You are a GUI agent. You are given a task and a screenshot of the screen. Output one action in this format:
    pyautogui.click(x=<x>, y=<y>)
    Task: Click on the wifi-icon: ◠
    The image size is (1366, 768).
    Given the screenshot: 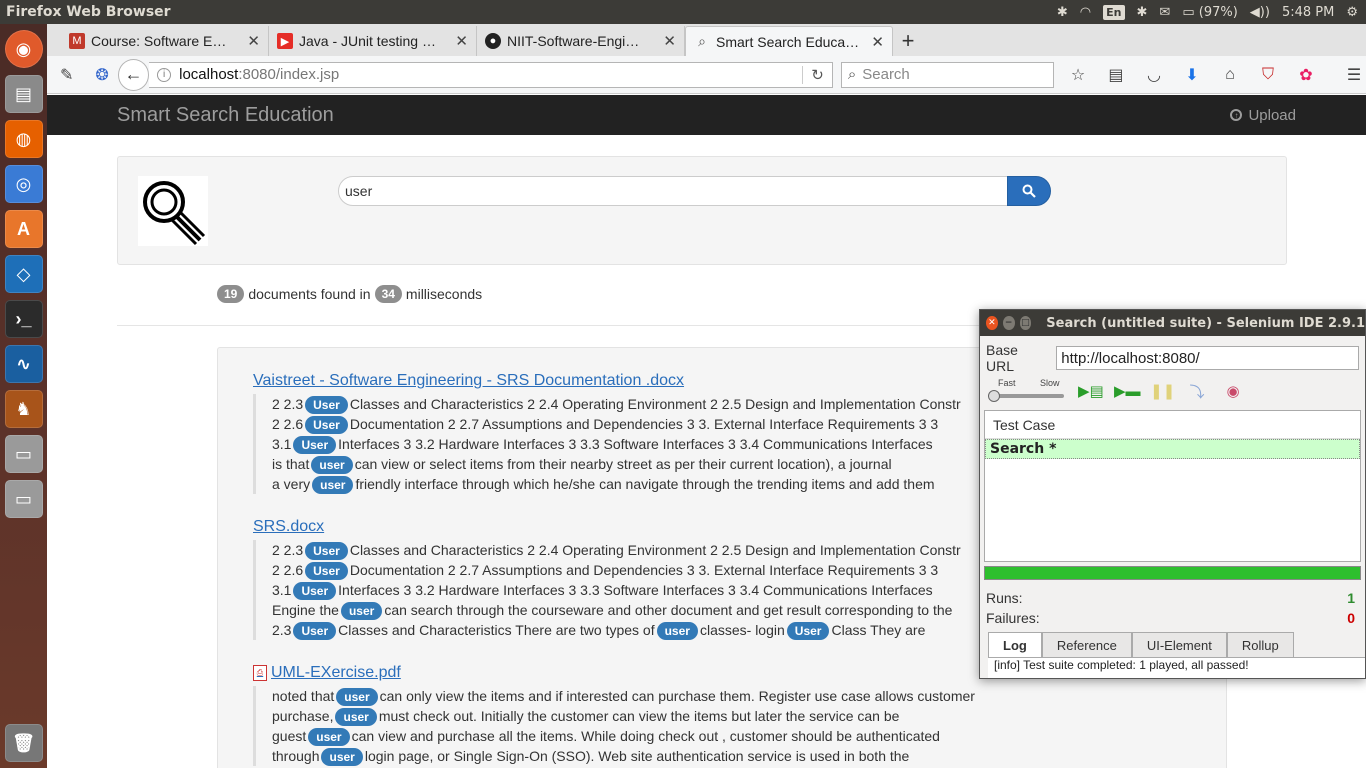 What is the action you would take?
    pyautogui.click(x=1085, y=12)
    